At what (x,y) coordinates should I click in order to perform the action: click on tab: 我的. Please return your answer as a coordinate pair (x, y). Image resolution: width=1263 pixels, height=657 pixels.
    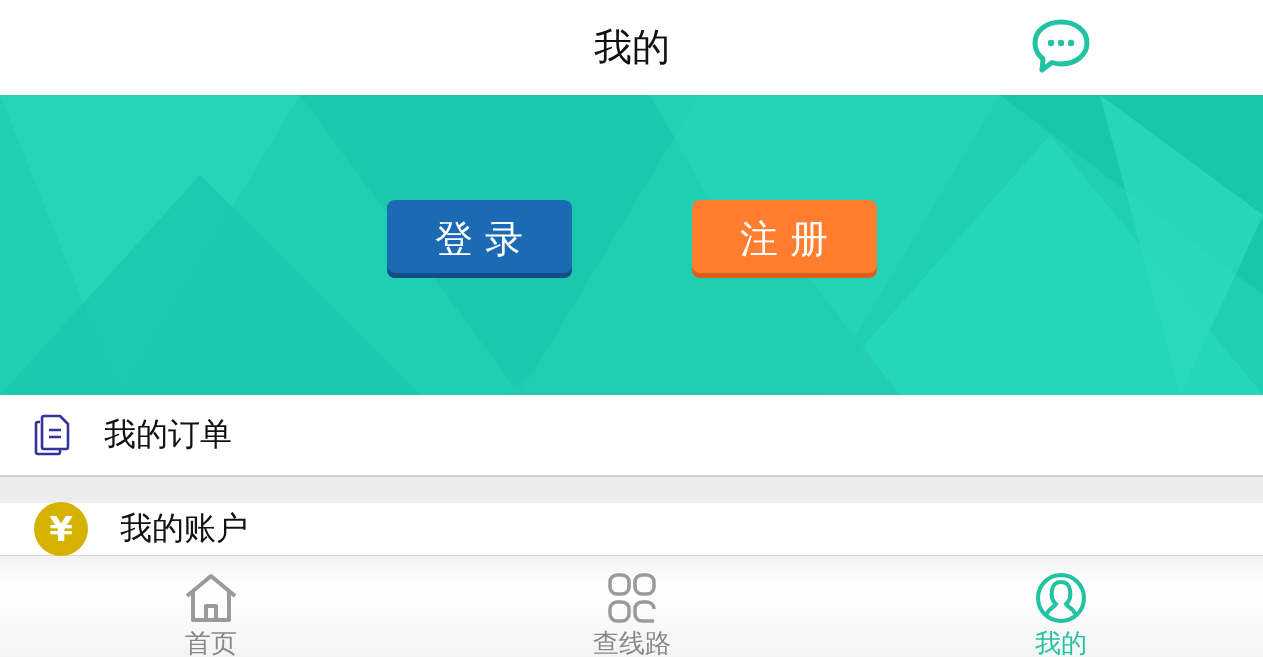
    Looking at the image, I should click on (1056, 606).